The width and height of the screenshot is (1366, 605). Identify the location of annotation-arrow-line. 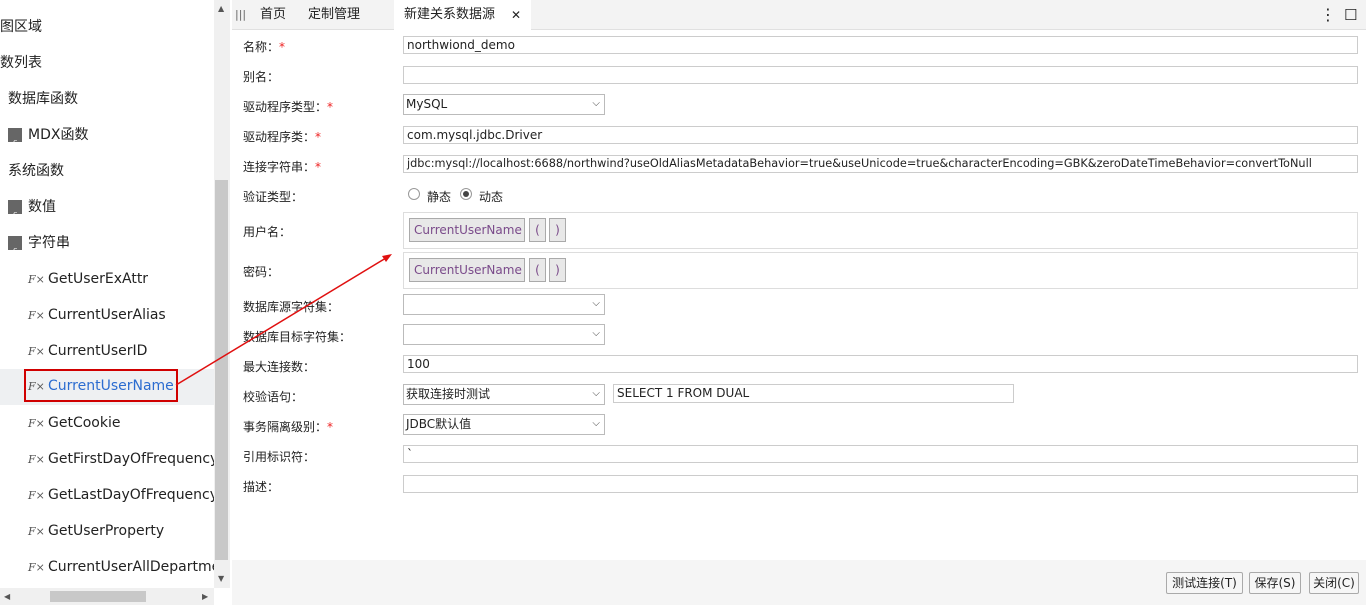
(281, 321).